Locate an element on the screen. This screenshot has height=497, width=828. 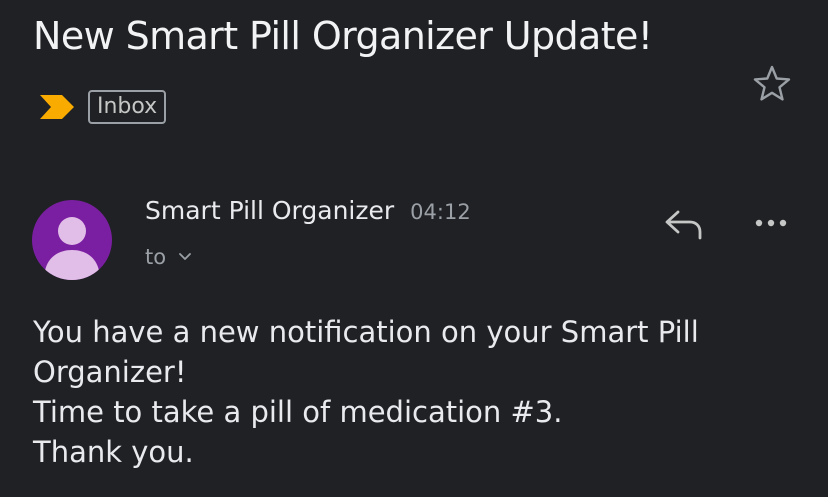
sender-name: Smart Pill Organizer is located at coordinates (269, 210).